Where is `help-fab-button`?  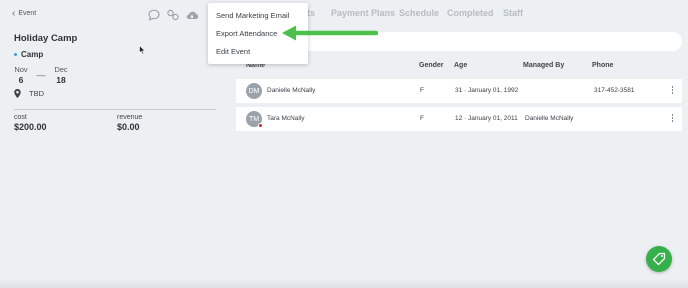
help-fab-button is located at coordinates (659, 259).